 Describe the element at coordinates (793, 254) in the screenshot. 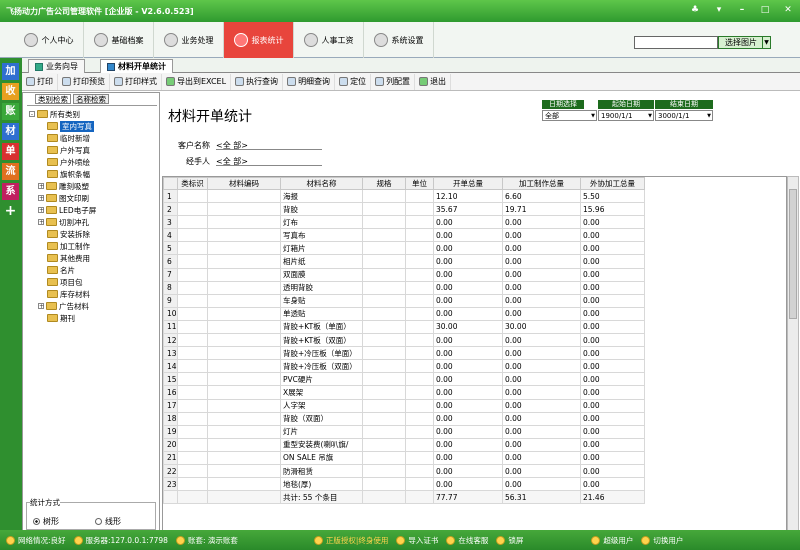

I see `scroll-thumb` at that location.